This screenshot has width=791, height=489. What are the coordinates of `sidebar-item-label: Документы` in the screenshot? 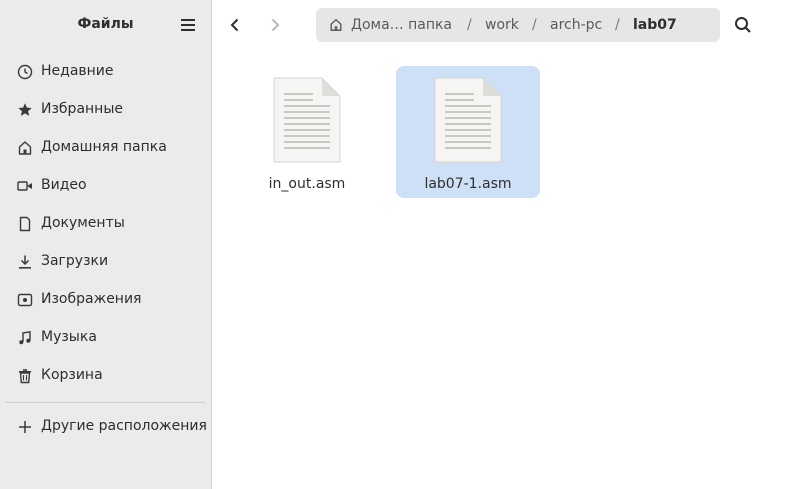 It's located at (83, 223).